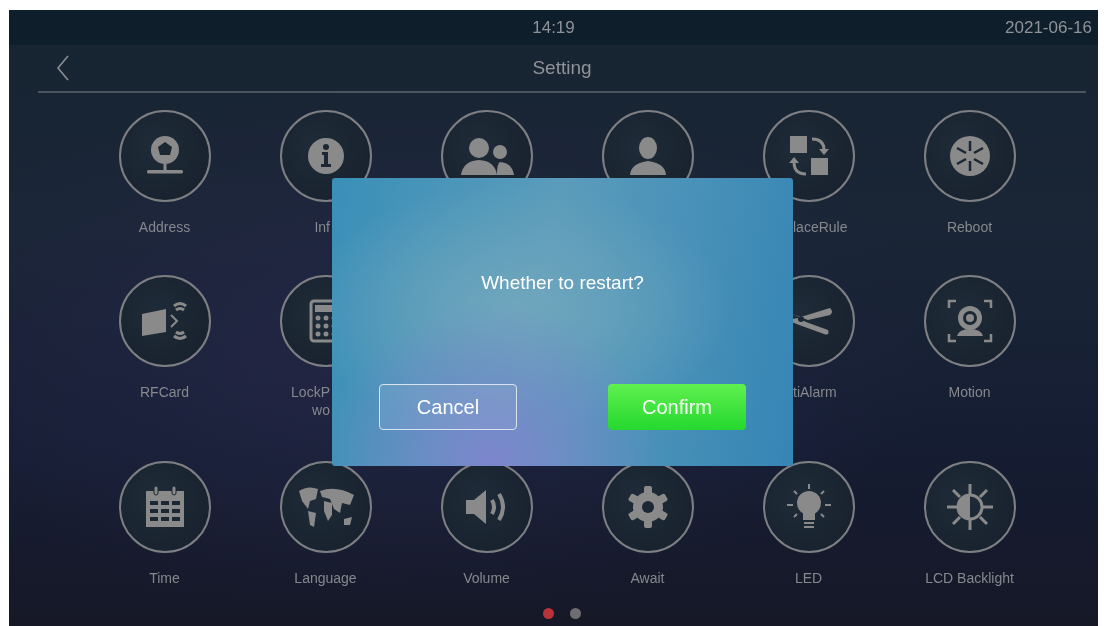 The height and width of the screenshot is (626, 1106). Describe the element at coordinates (164, 392) in the screenshot. I see `setting-label: RFCard` at that location.